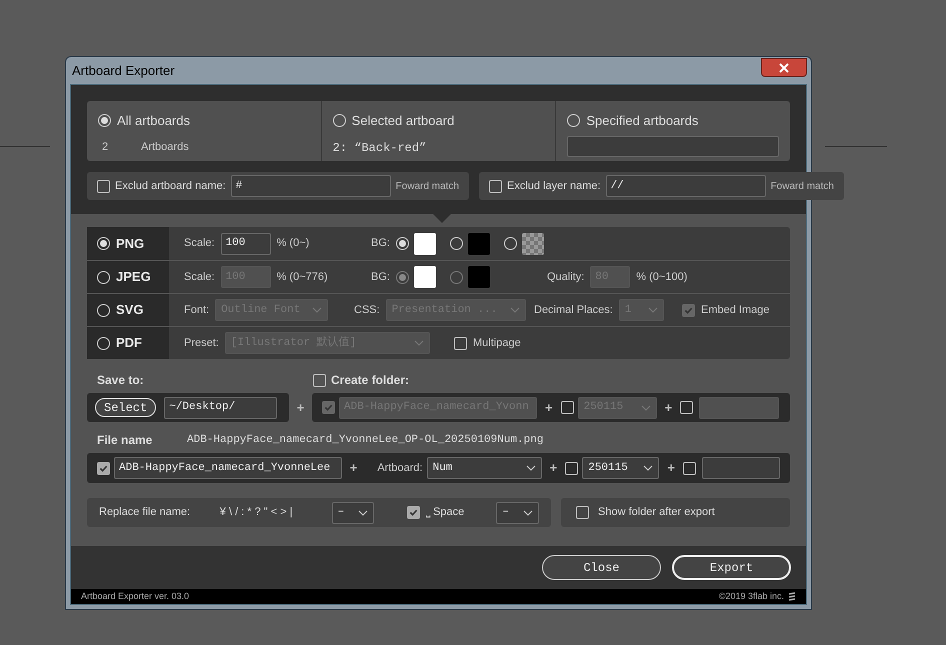  What do you see at coordinates (293, 244) in the screenshot?
I see `range-hint: % (0~)` at bounding box center [293, 244].